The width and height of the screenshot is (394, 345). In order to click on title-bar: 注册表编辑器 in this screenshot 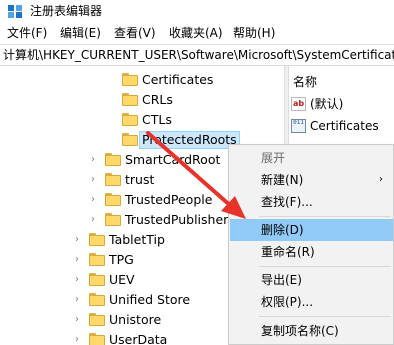, I will do `click(197, 11)`.